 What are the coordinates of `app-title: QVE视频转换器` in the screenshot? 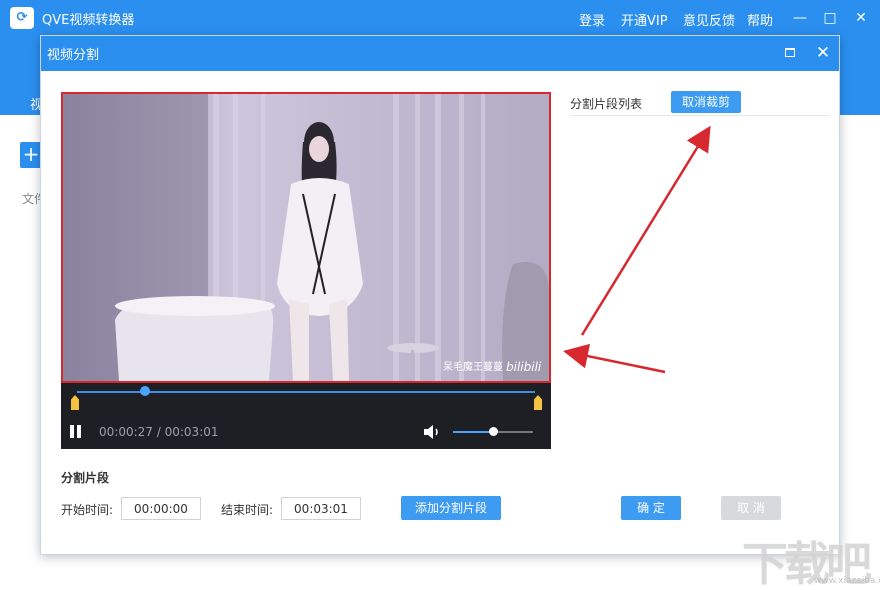 It's located at (88, 20).